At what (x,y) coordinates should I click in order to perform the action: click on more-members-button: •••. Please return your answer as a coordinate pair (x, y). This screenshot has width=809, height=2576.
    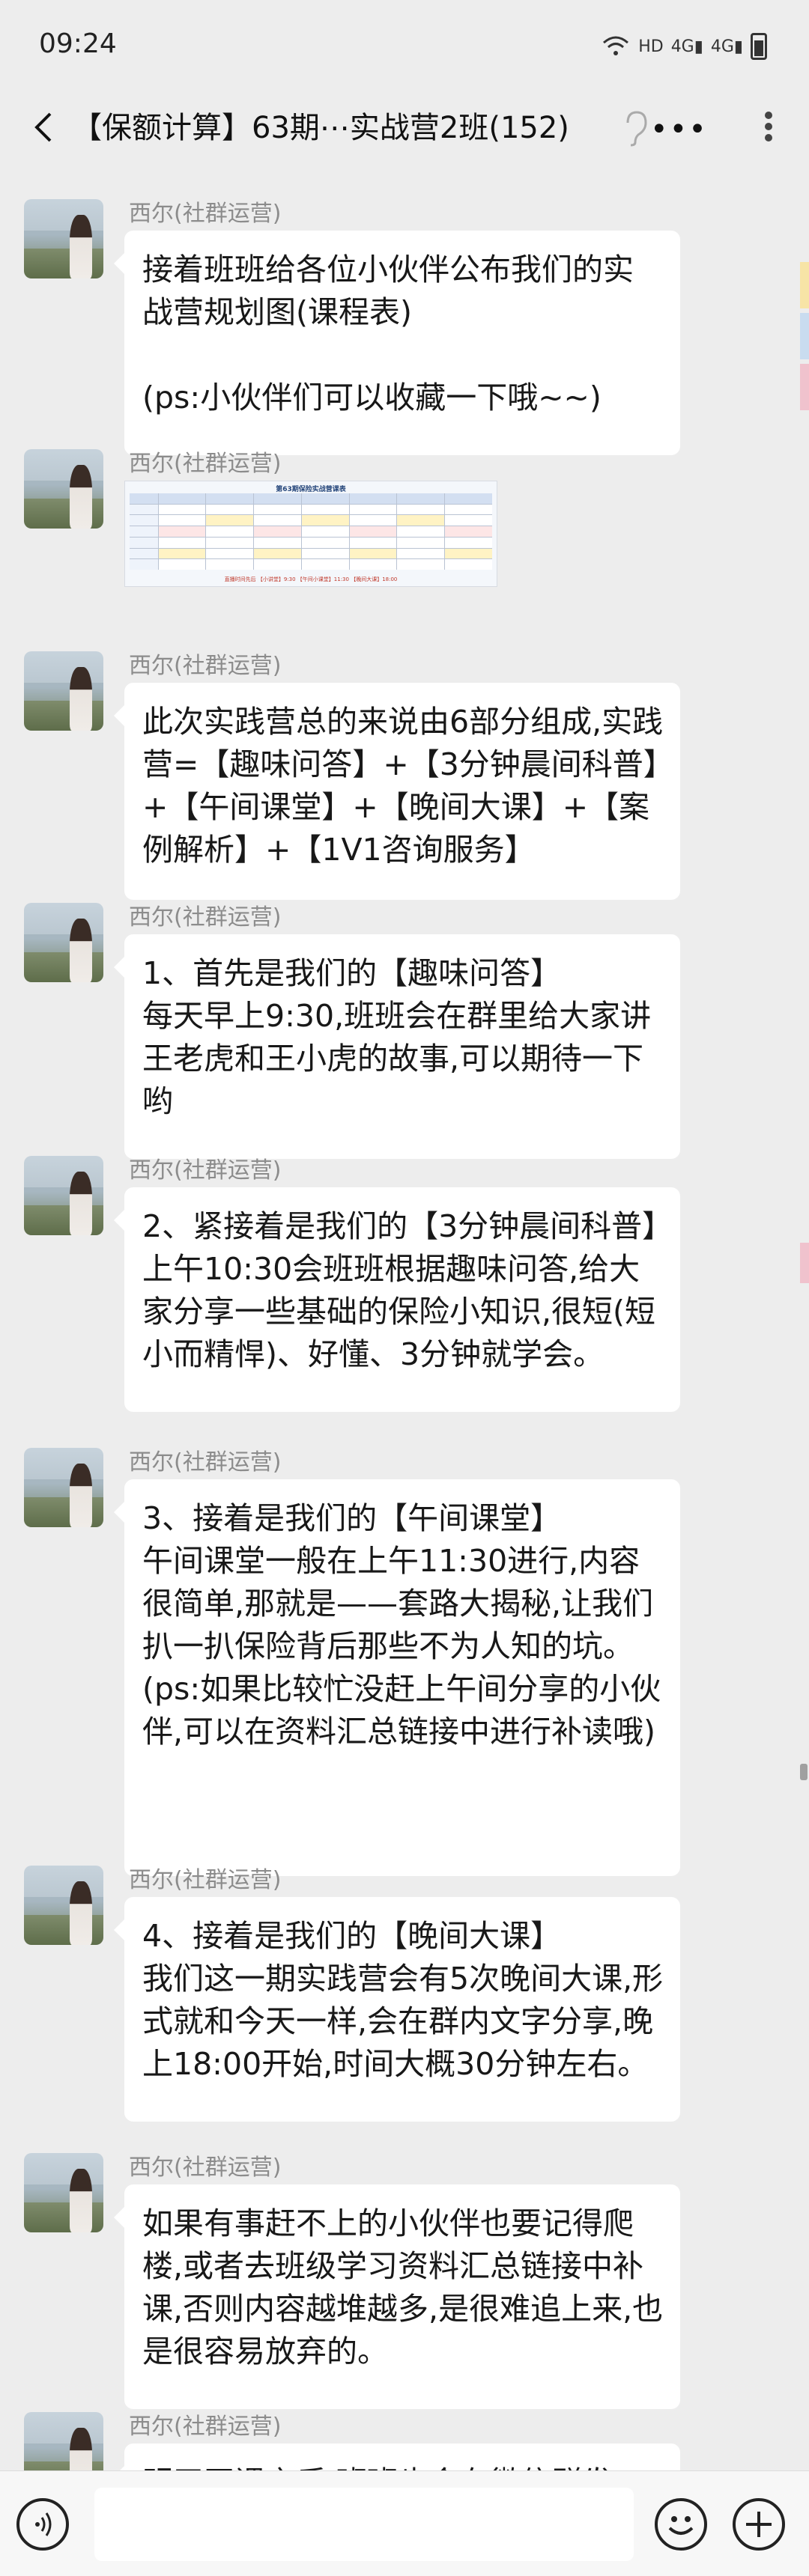
    Looking at the image, I should click on (679, 129).